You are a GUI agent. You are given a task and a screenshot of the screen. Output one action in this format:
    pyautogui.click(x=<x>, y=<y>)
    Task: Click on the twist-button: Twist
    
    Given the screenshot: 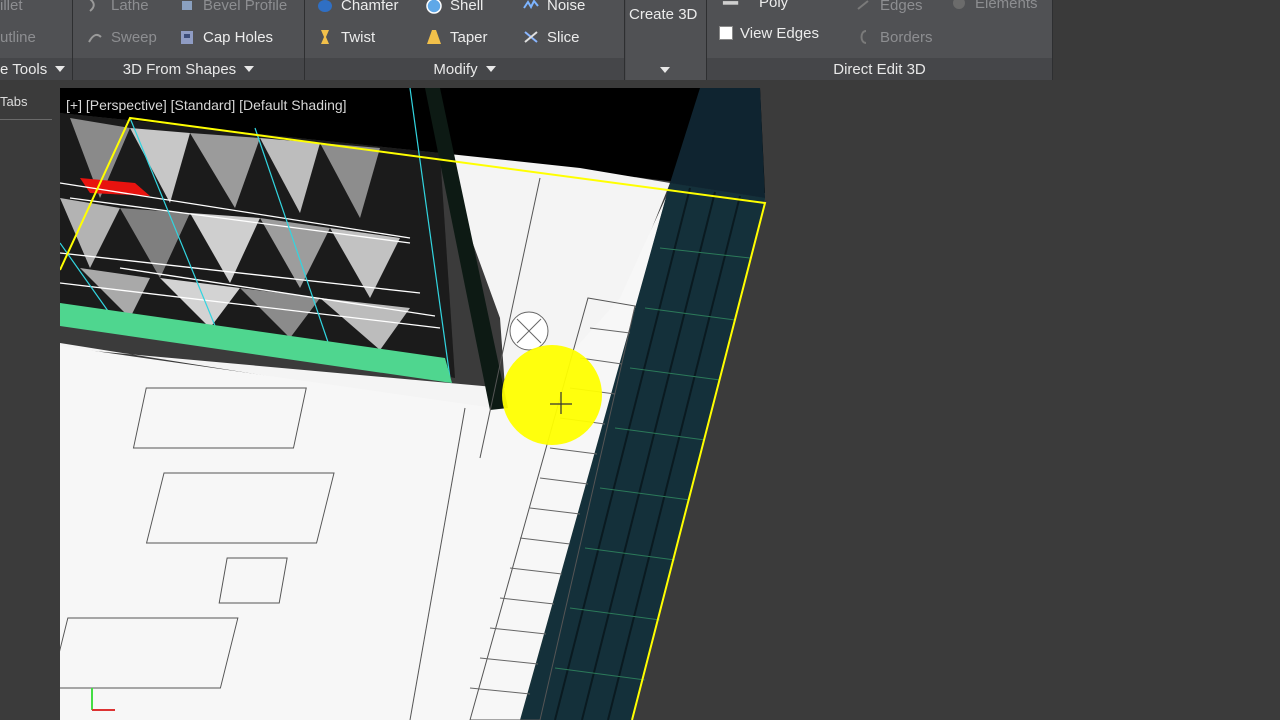 What is the action you would take?
    pyautogui.click(x=345, y=37)
    